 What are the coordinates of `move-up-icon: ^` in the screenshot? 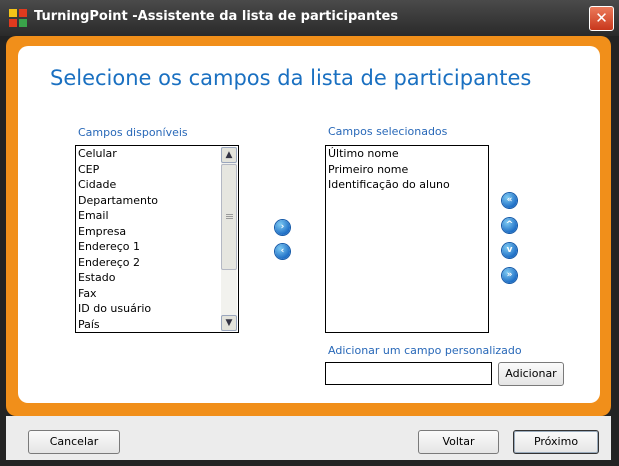 It's located at (509, 225).